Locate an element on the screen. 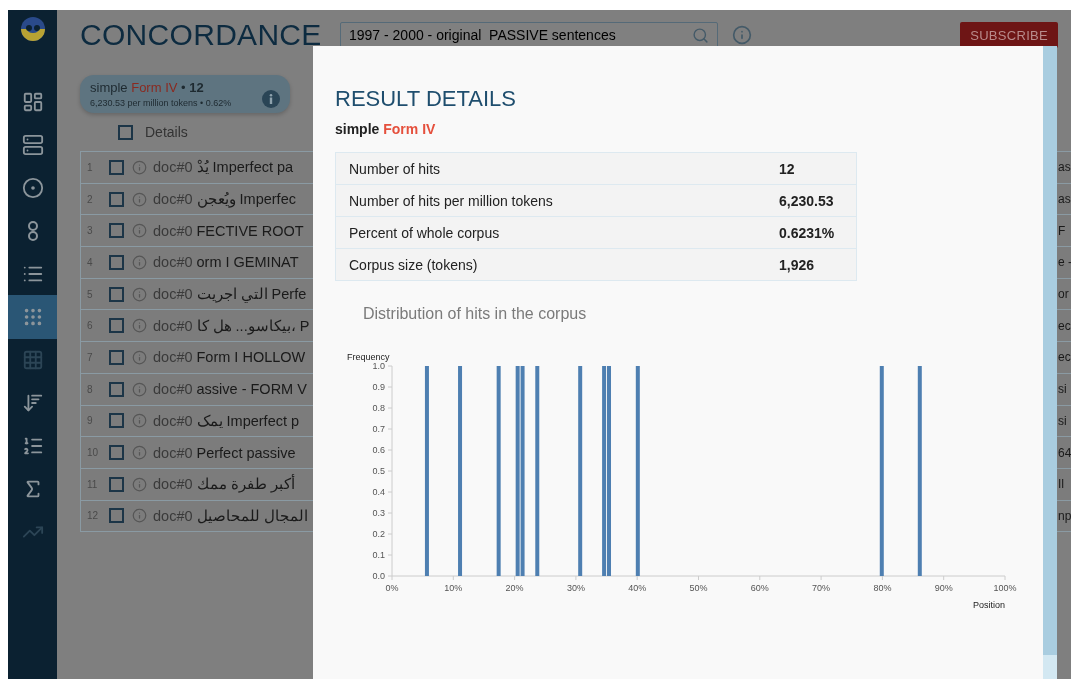  query-badge: simple Form IV • 12 6,230.53 per million tokens • 0.62% is located at coordinates (185, 94).